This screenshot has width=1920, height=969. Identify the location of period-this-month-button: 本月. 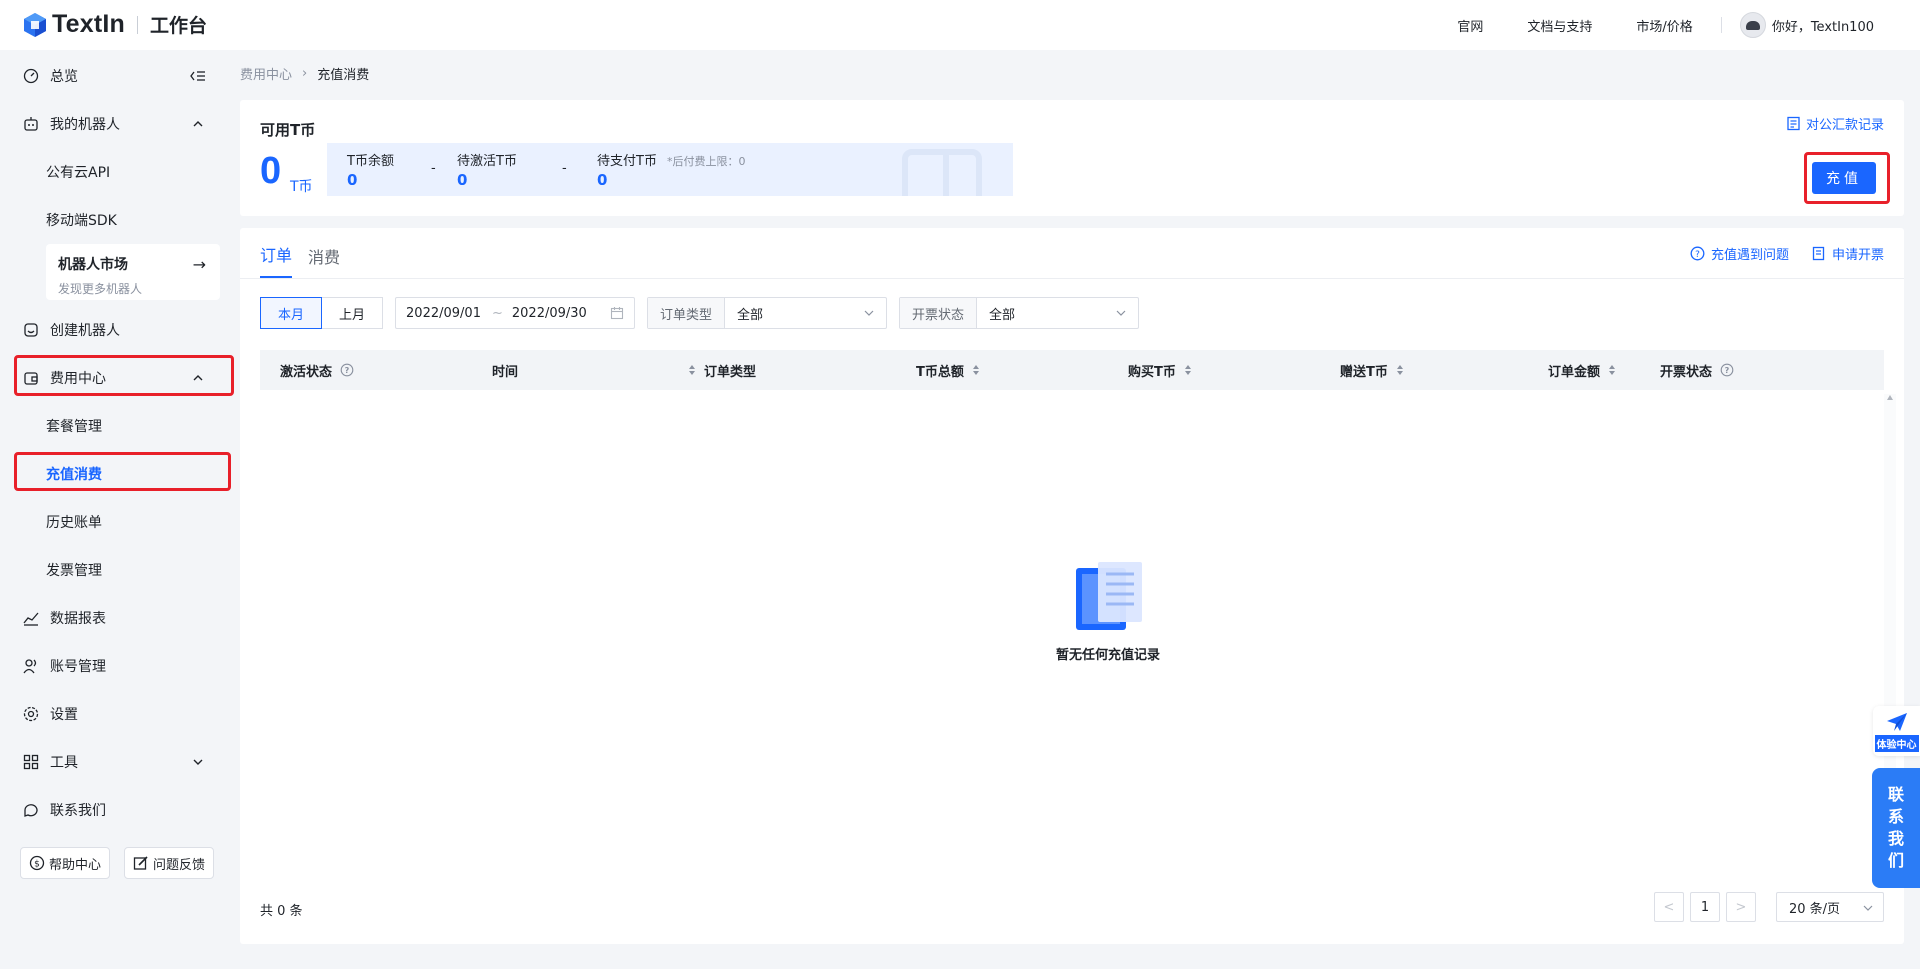
(291, 313).